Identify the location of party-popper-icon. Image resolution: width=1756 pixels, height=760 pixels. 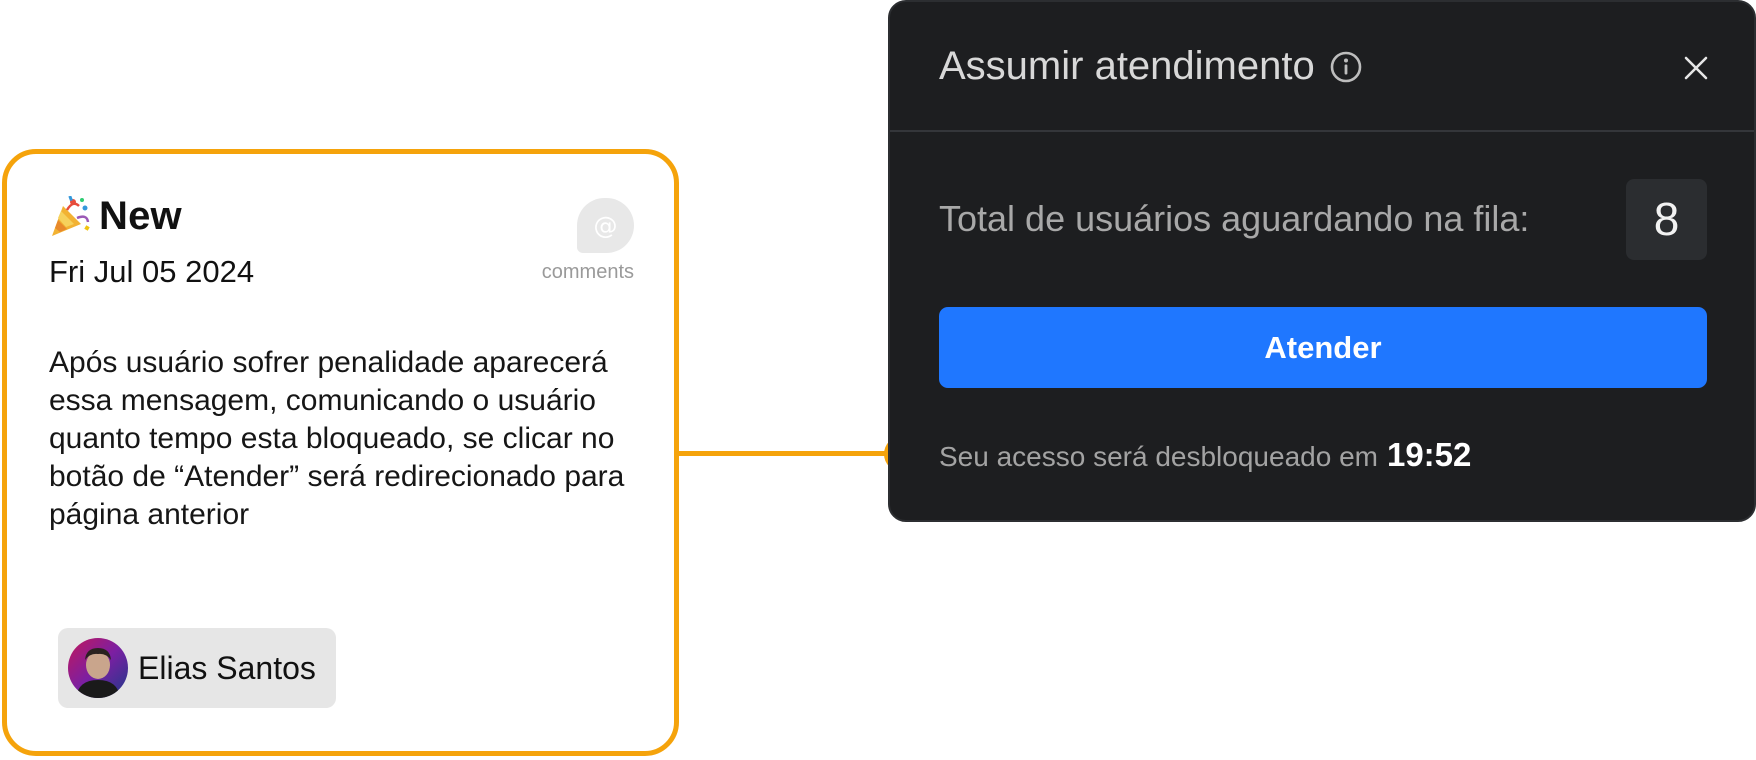
(71, 215).